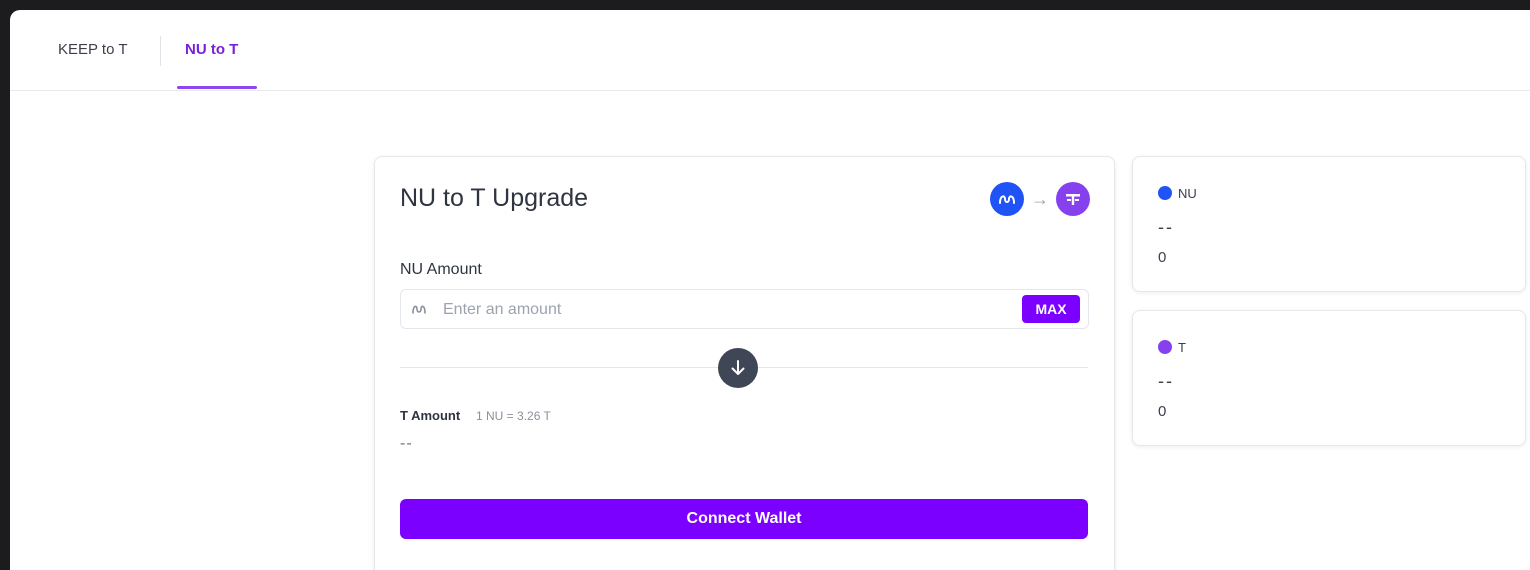 Image resolution: width=1530 pixels, height=570 pixels. I want to click on t-logo-icon, so click(1073, 199).